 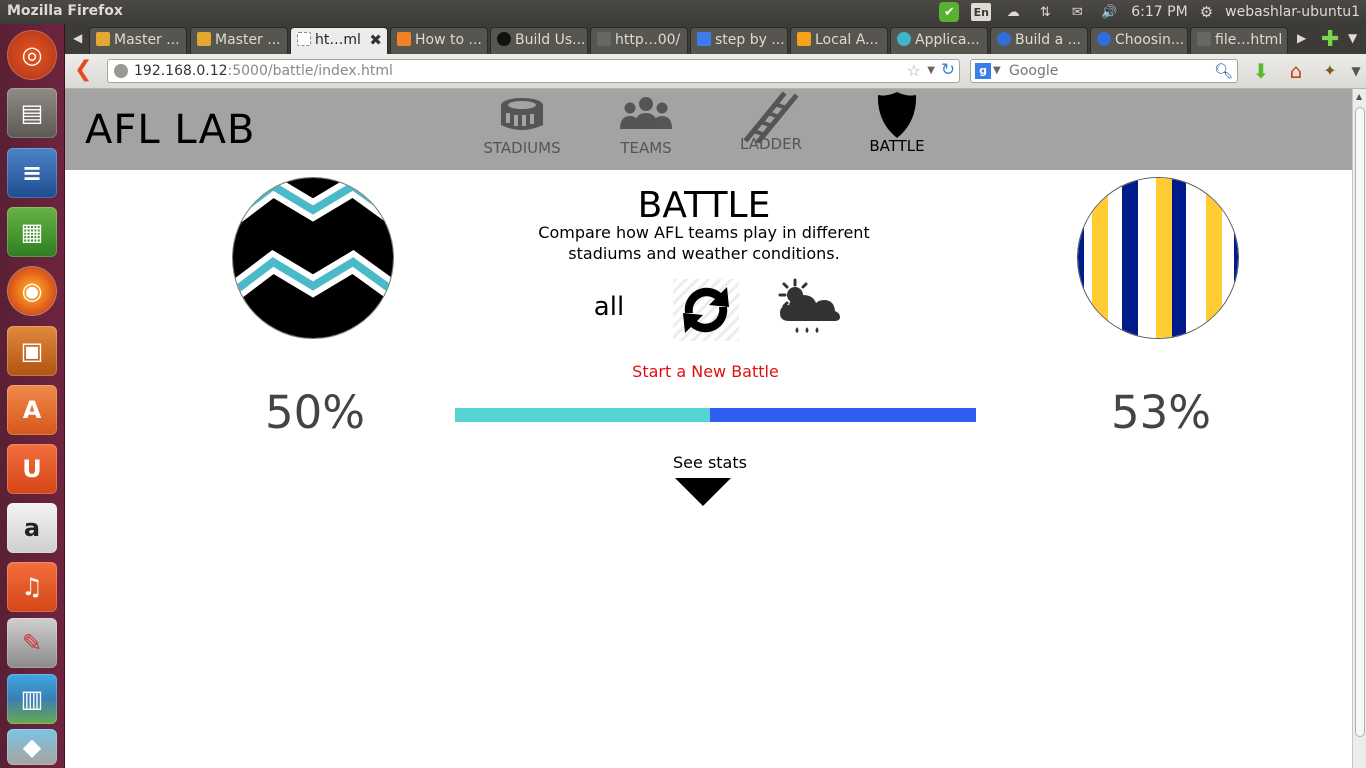 I want to click on ubuntu-one-icon: U, so click(x=32, y=469).